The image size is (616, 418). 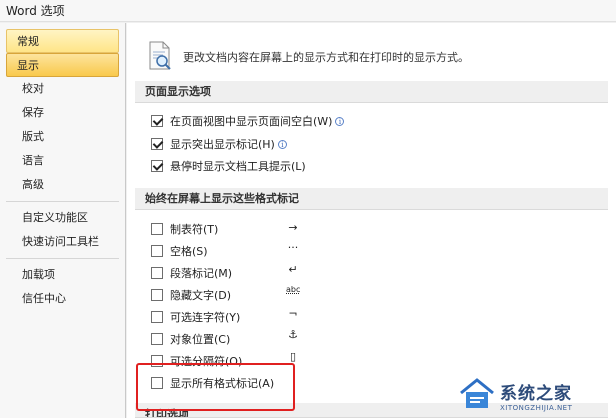 I want to click on option-label: 可选连字符(Y), so click(x=205, y=317).